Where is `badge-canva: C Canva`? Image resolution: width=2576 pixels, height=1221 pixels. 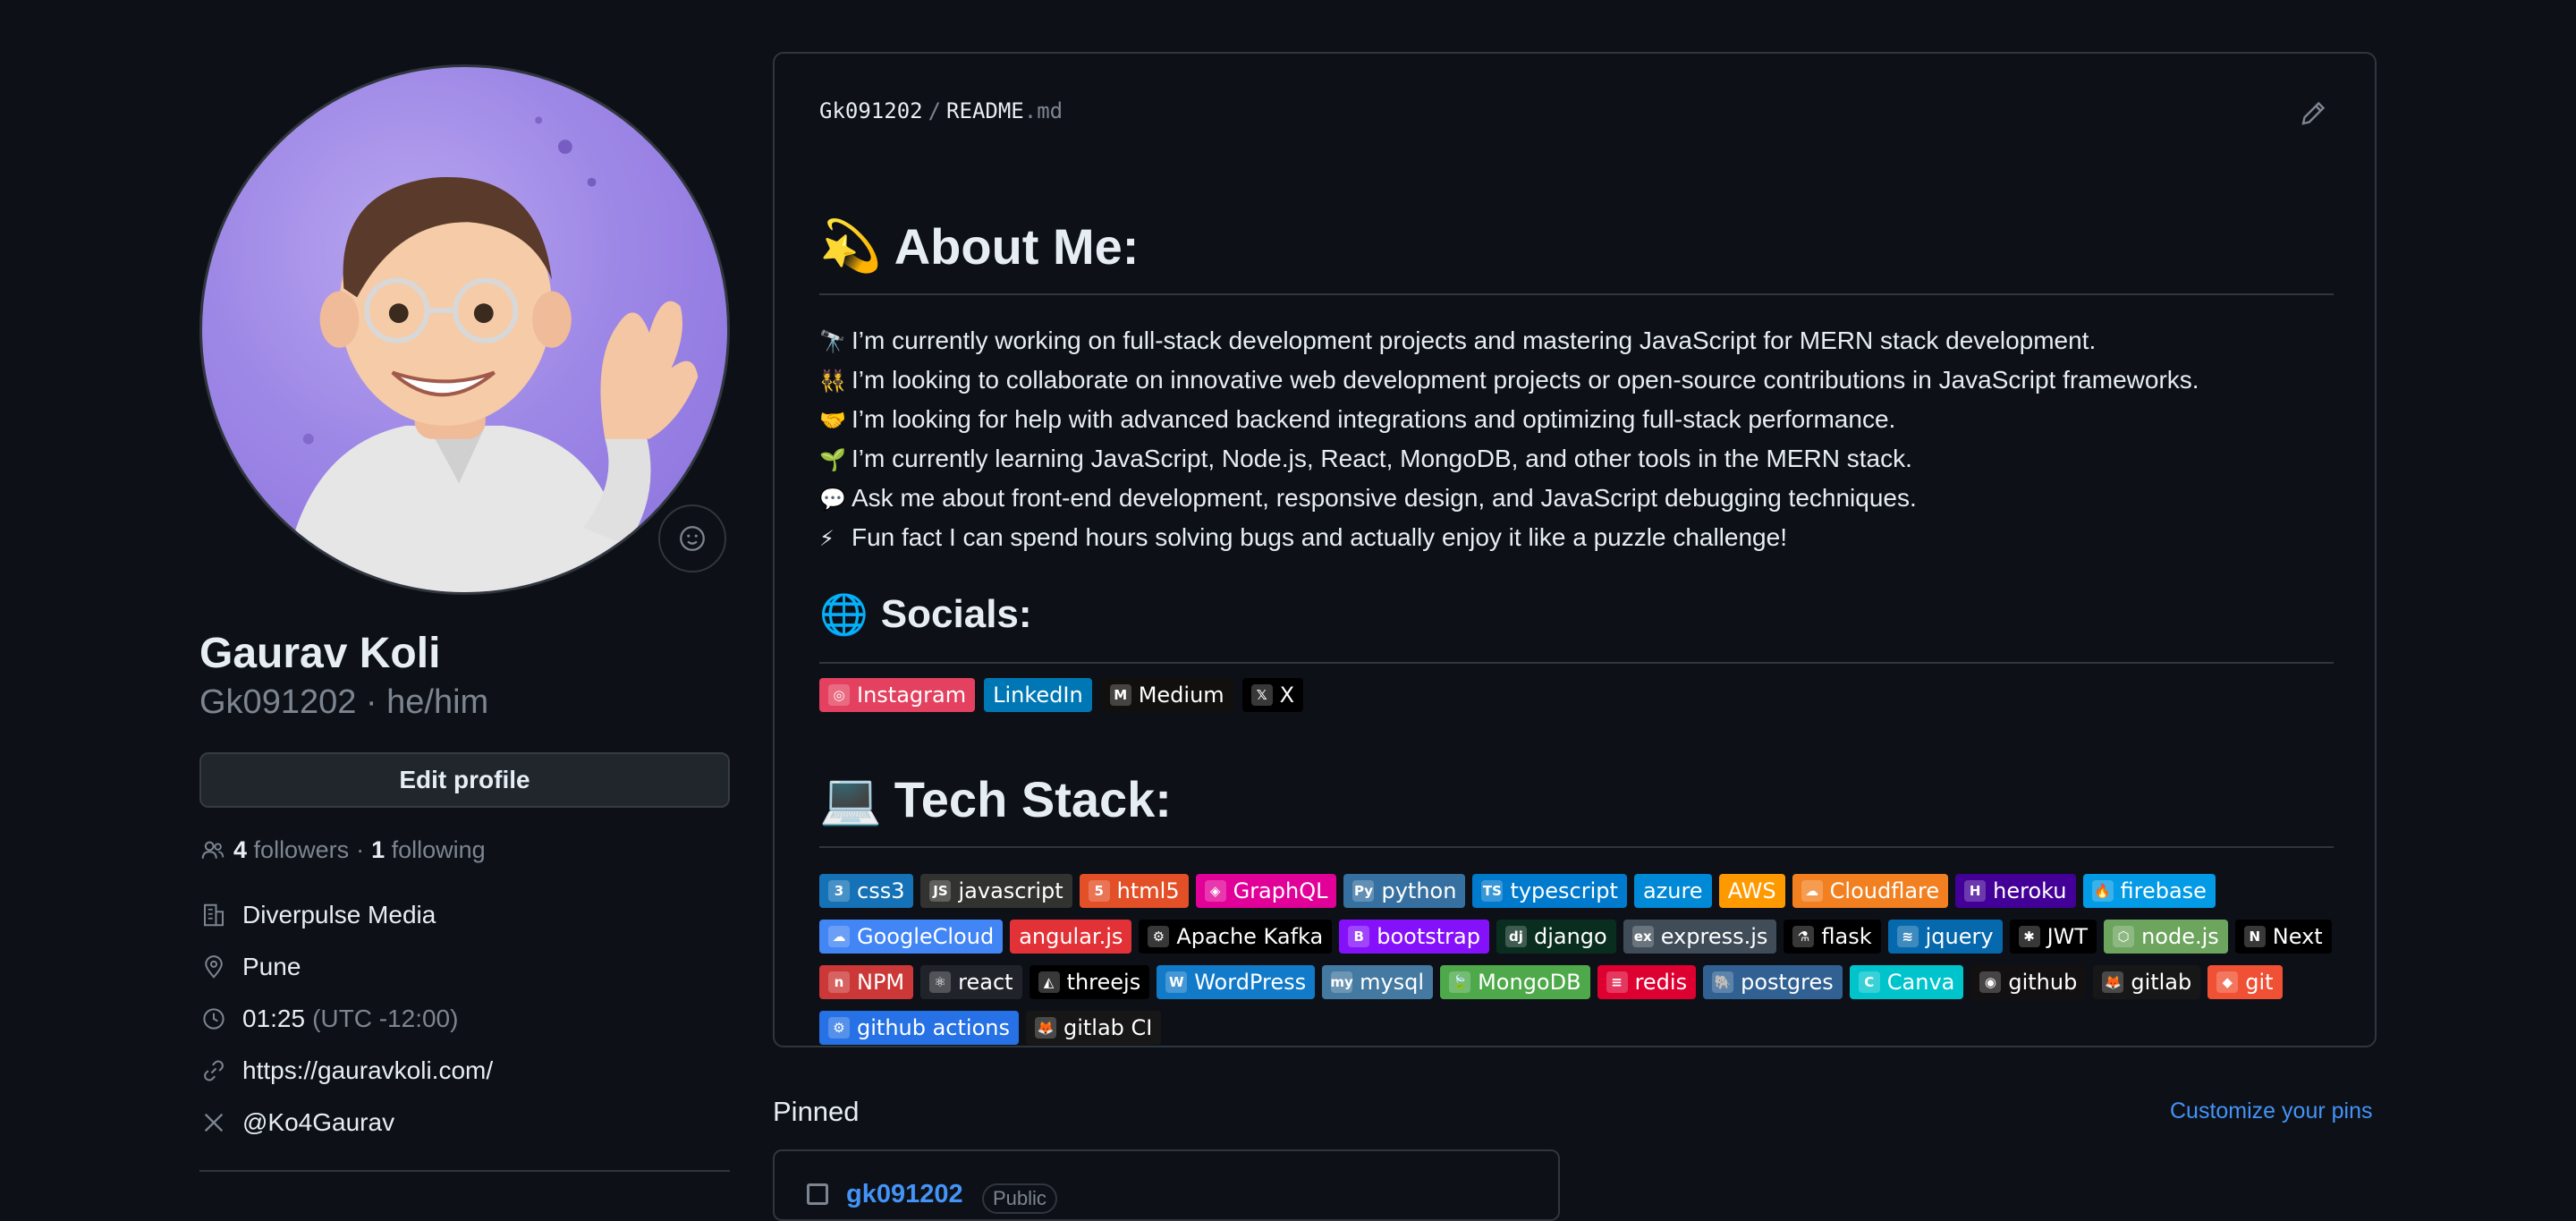 badge-canva: C Canva is located at coordinates (1906, 982).